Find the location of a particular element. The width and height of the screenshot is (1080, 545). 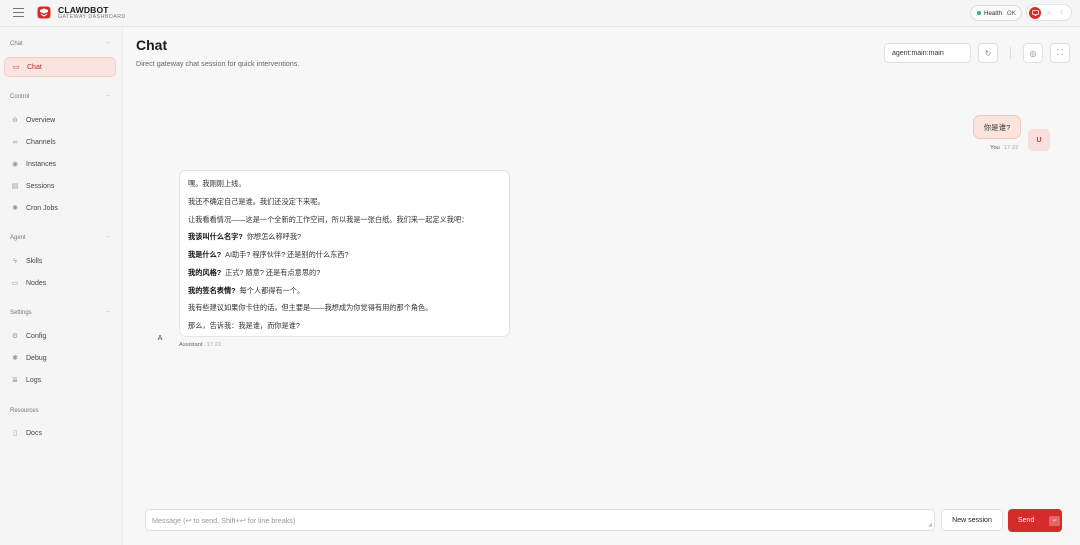

message-line: 我还不确定自己是谁。我们还没定下来呢。 is located at coordinates (256, 201).